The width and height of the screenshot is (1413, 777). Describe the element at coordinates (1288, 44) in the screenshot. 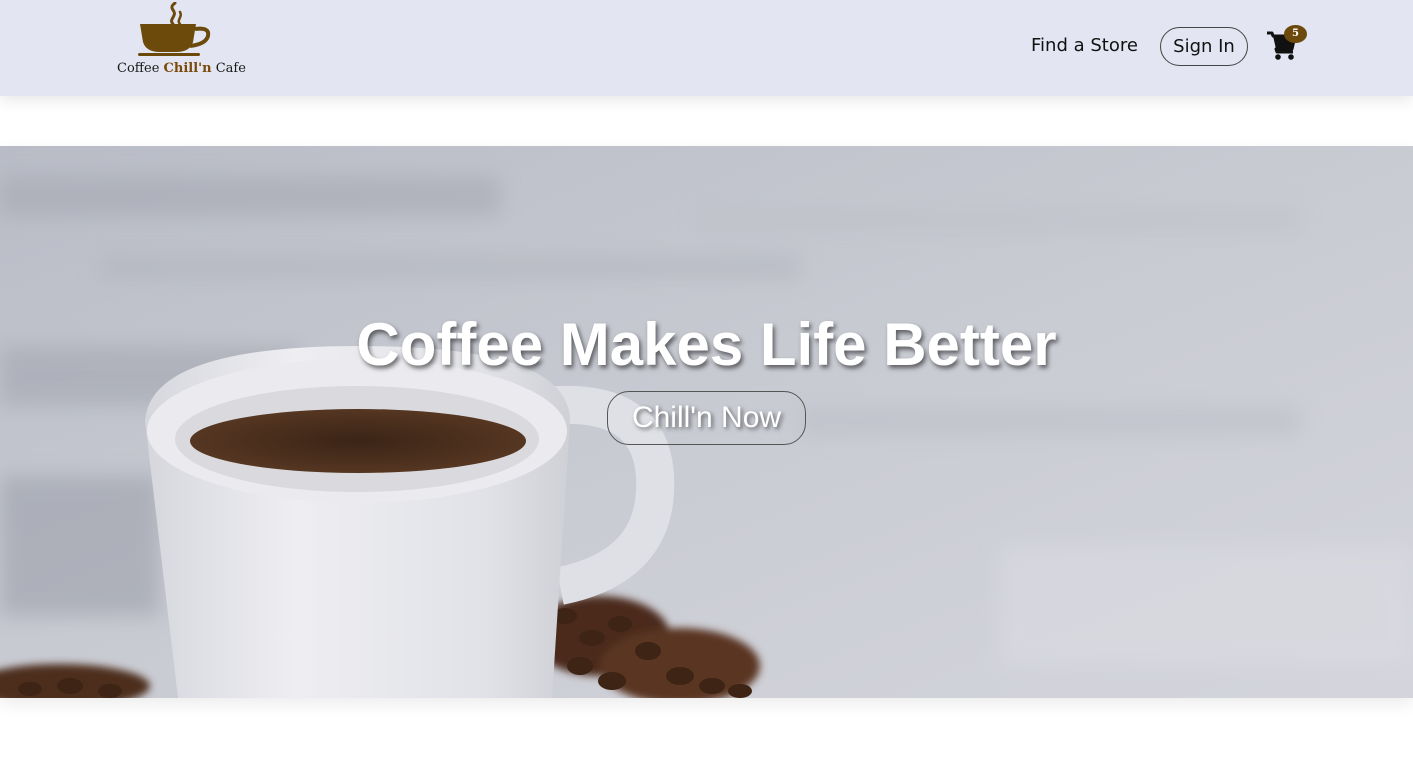

I see `cart-button: 5` at that location.